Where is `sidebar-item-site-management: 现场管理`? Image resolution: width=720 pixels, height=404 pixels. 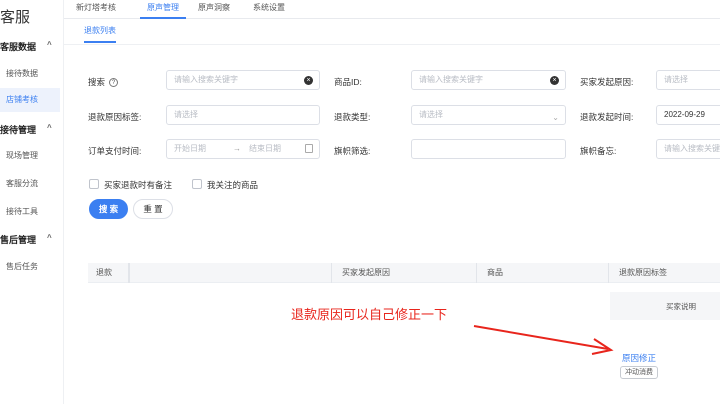
sidebar-item-site-management: 现场管理 is located at coordinates (30, 156).